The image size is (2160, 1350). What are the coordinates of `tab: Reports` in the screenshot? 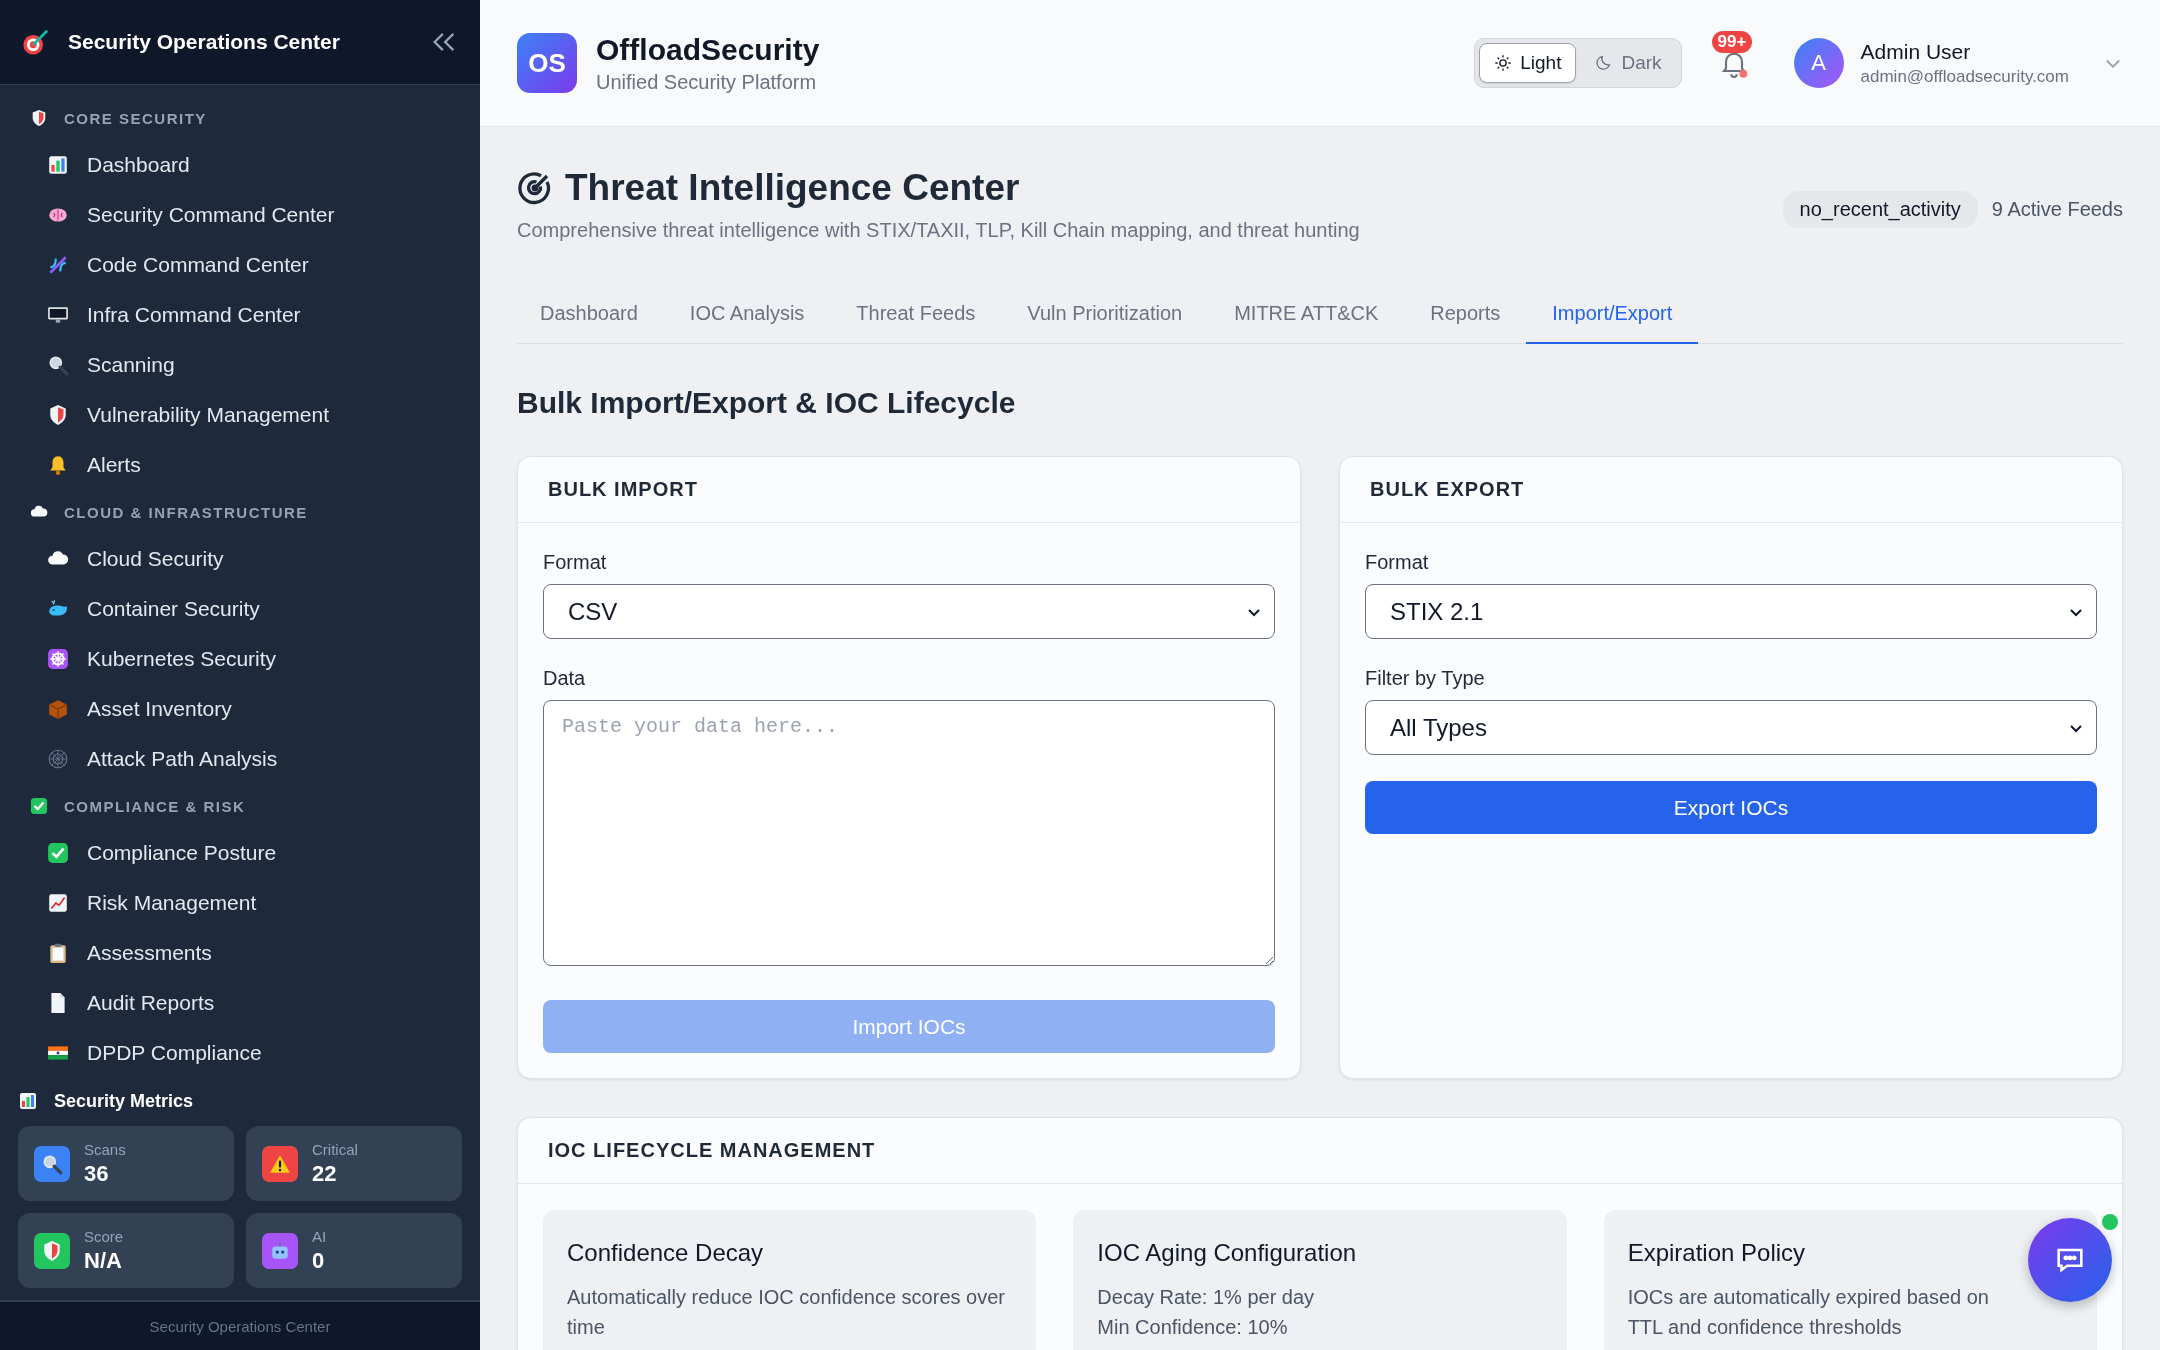 It's located at (1465, 315).